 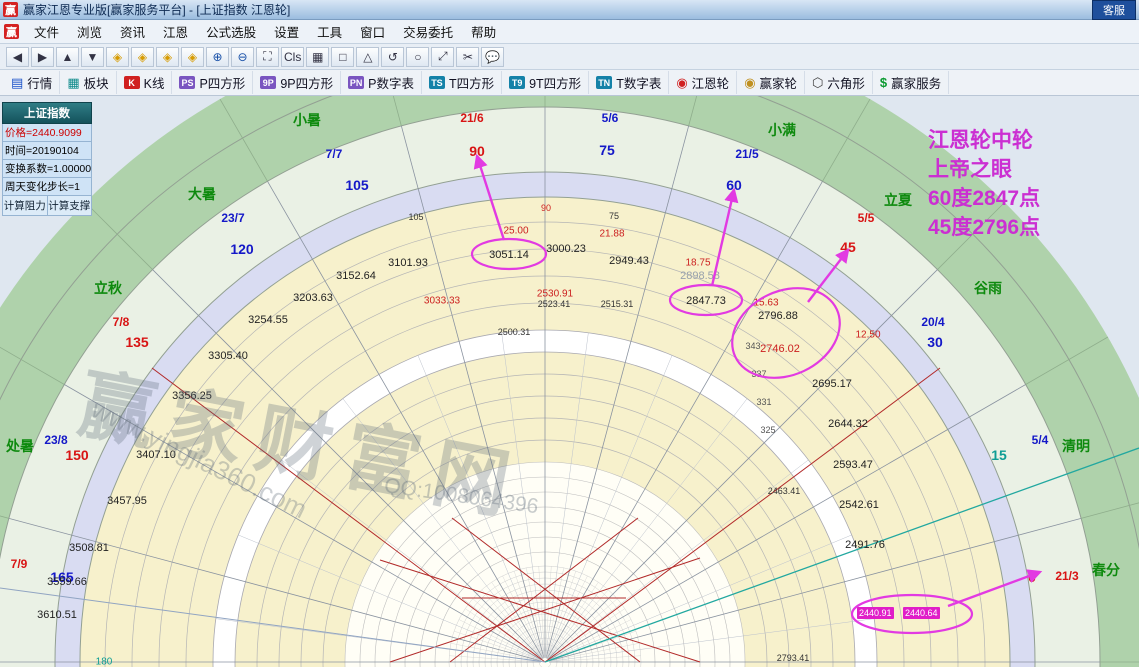 What do you see at coordinates (47, 169) in the screenshot?
I see `info-row: 变换系数=1.00000` at bounding box center [47, 169].